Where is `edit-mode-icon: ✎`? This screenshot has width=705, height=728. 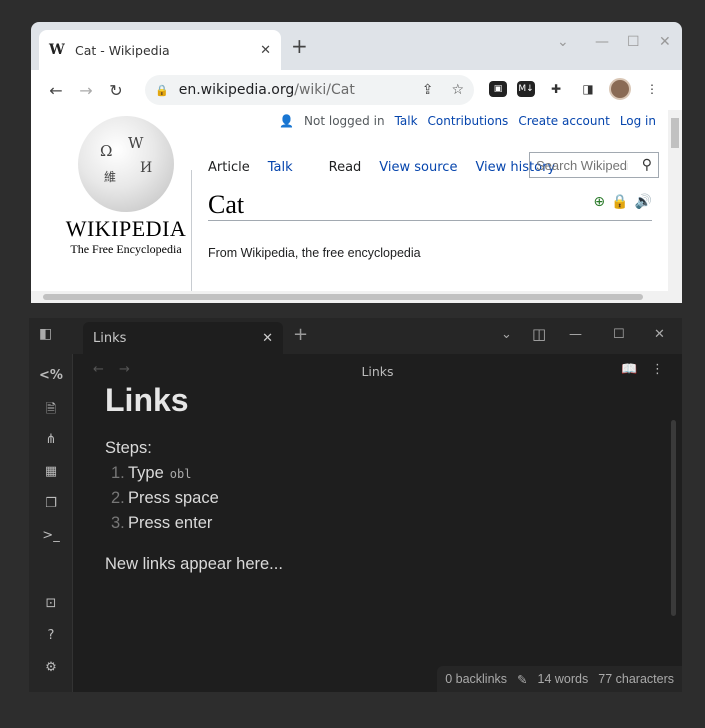 edit-mode-icon: ✎ is located at coordinates (522, 679).